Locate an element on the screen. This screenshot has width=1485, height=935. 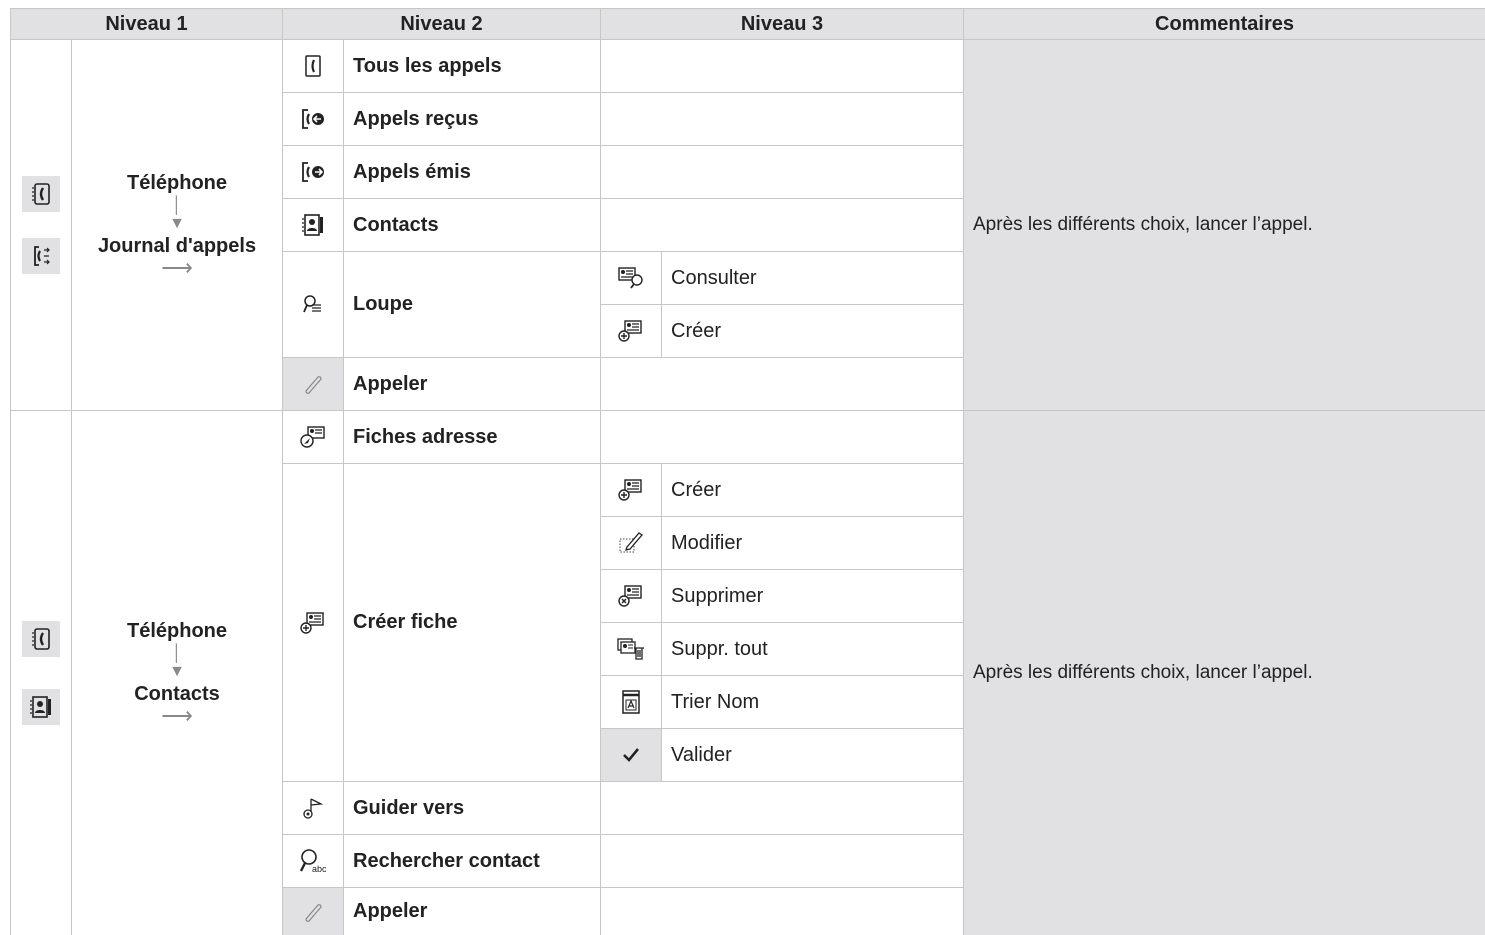
header-comments: Commentaires is located at coordinates (1224, 24).